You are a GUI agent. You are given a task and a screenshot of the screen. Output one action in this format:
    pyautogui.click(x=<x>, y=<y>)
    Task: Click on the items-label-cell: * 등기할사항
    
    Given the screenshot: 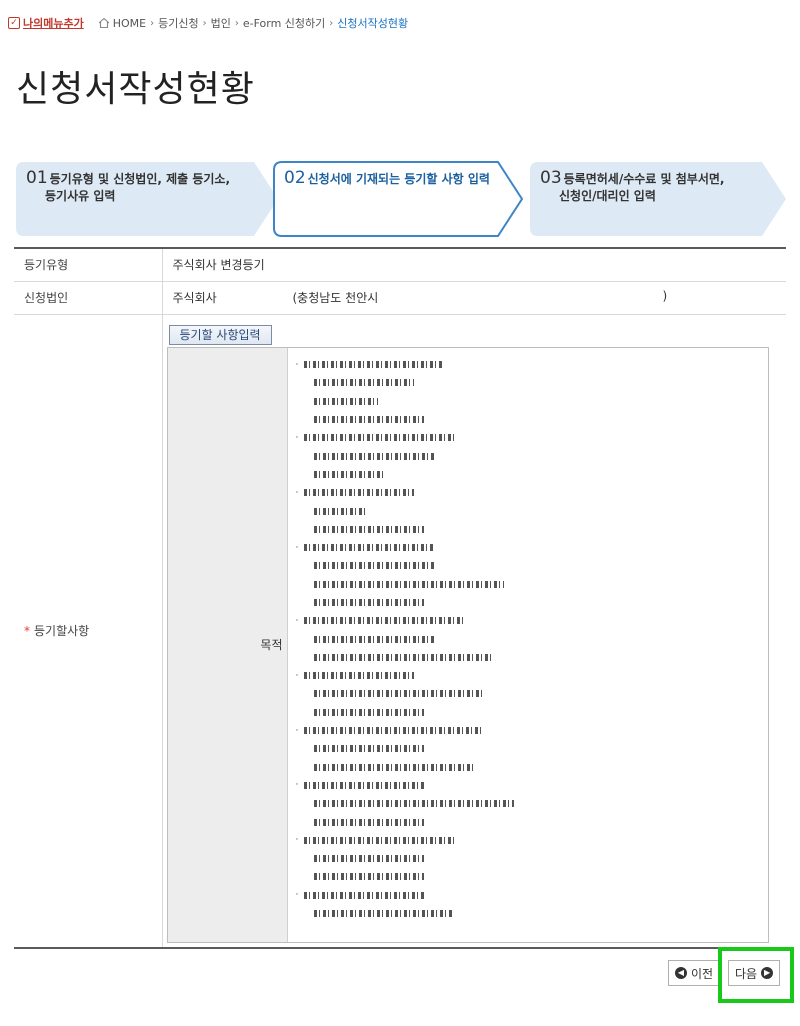 What is the action you would take?
    pyautogui.click(x=88, y=631)
    